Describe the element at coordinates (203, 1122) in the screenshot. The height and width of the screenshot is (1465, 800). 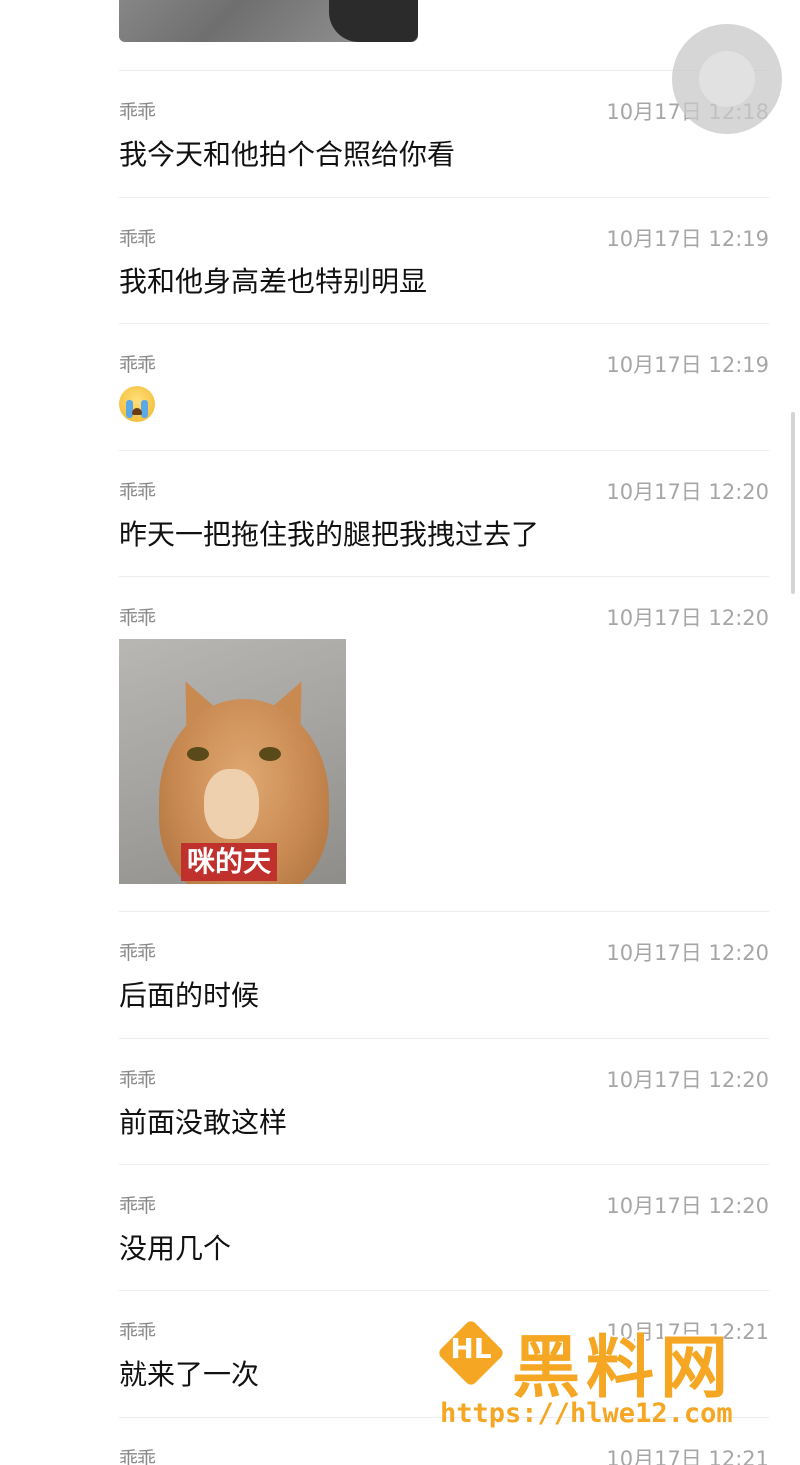
I see `message-text: 前面没敢这样` at that location.